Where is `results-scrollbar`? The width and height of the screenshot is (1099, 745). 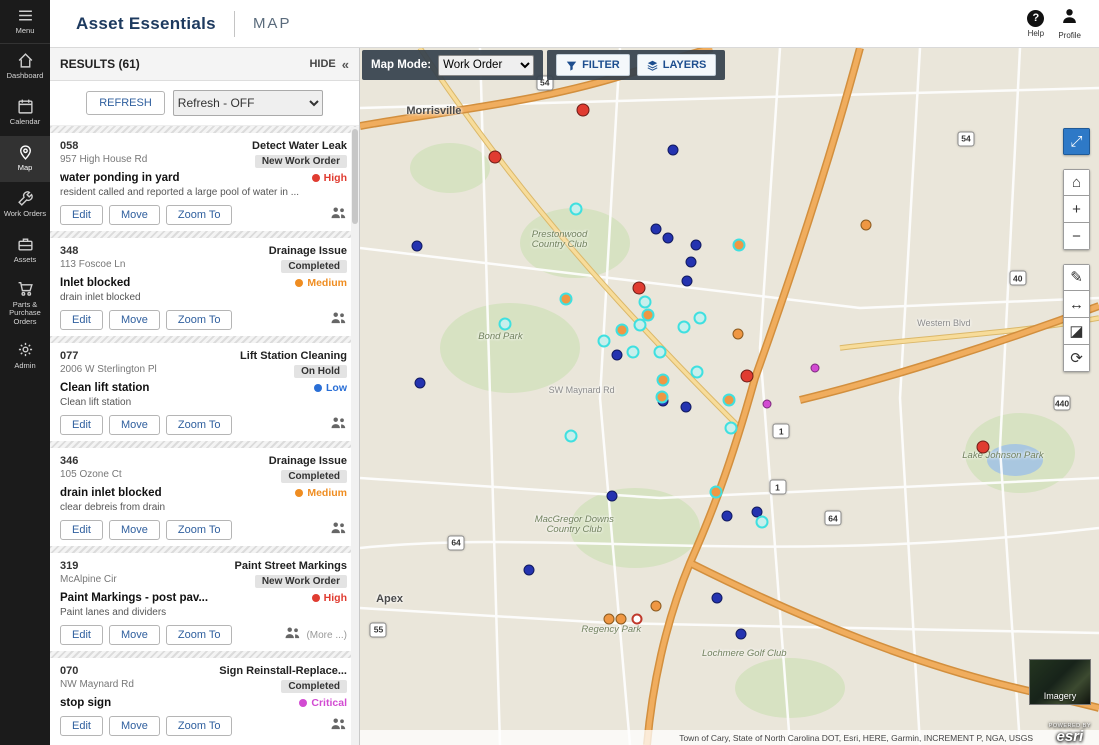 results-scrollbar is located at coordinates (355, 436).